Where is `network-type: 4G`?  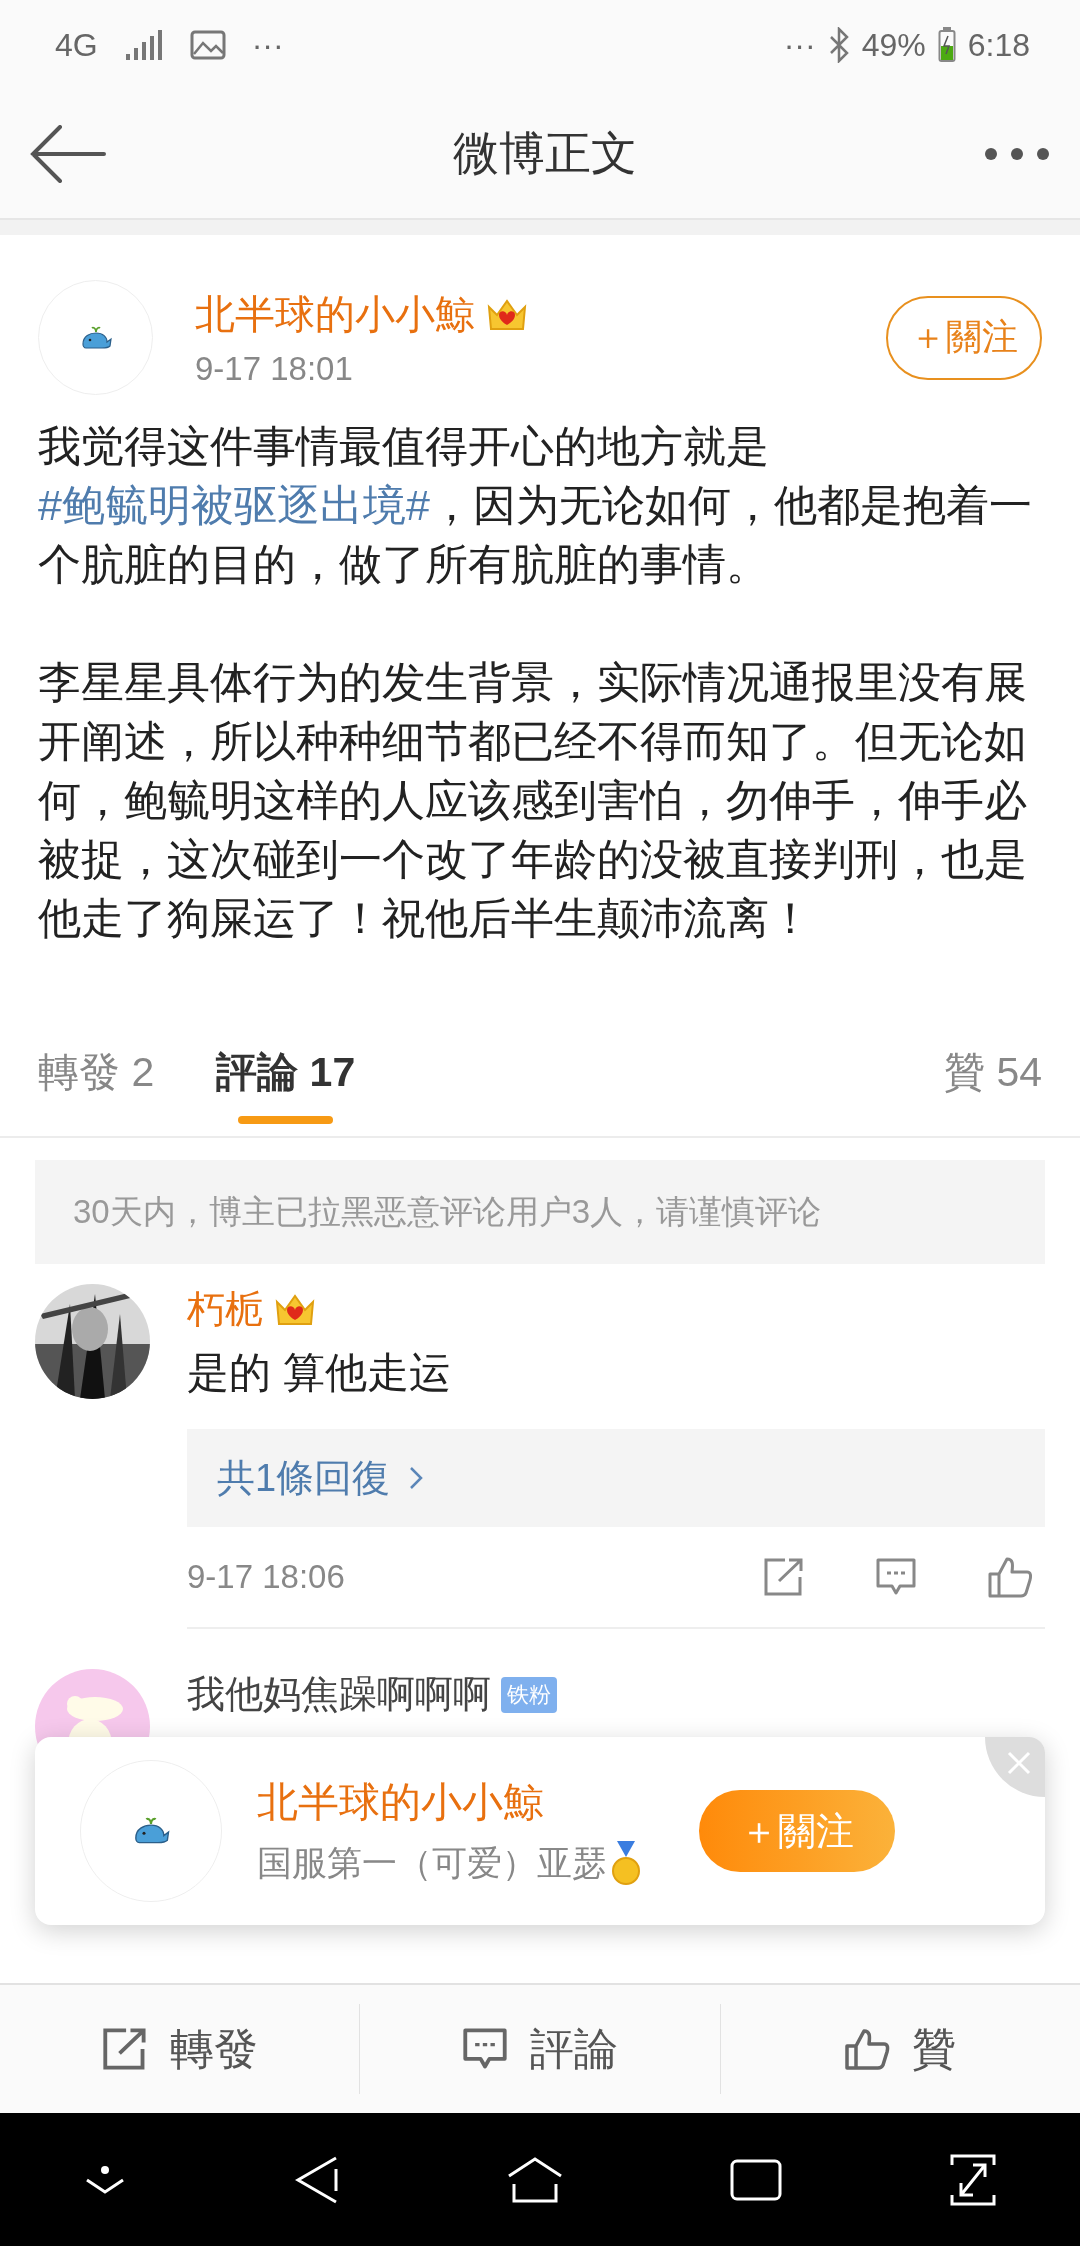 network-type: 4G is located at coordinates (76, 45).